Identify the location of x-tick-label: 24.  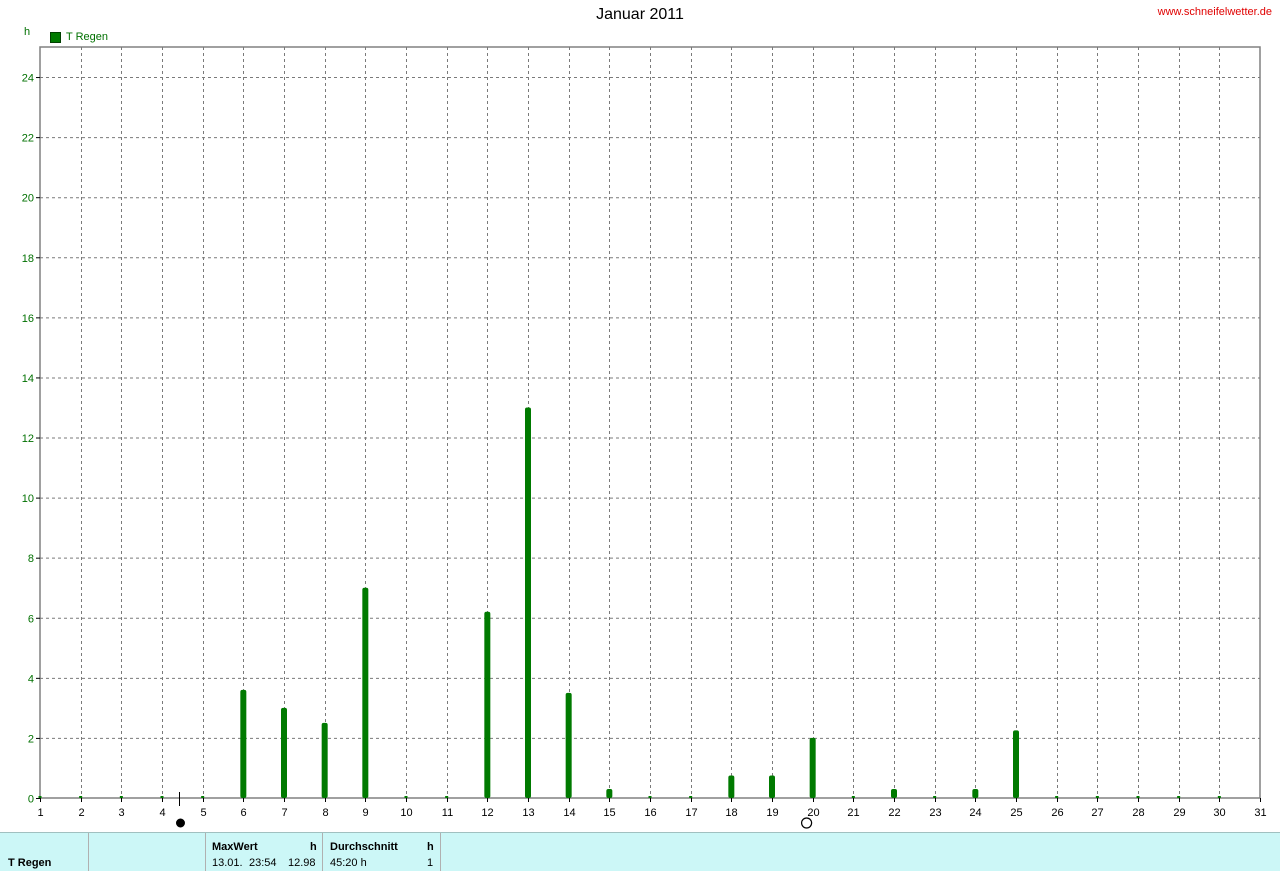
(975, 813).